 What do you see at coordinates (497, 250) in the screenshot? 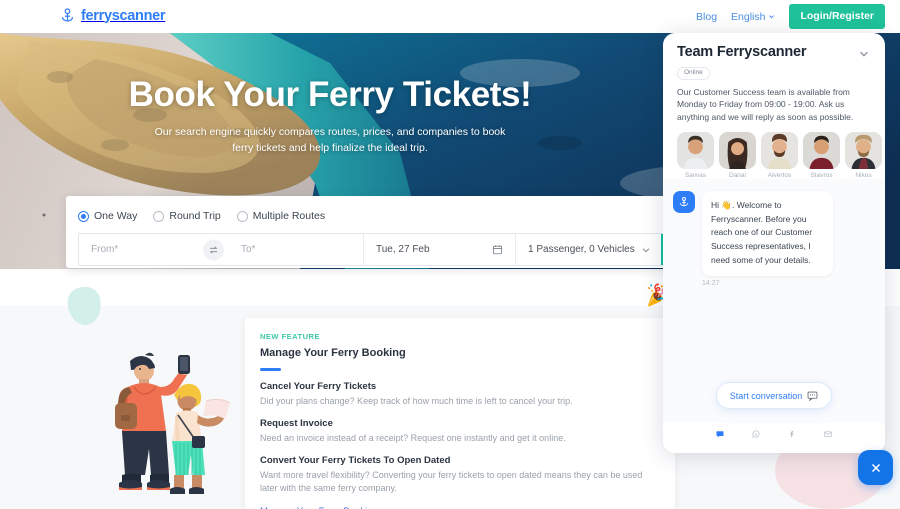
I see `calendar-icon` at bounding box center [497, 250].